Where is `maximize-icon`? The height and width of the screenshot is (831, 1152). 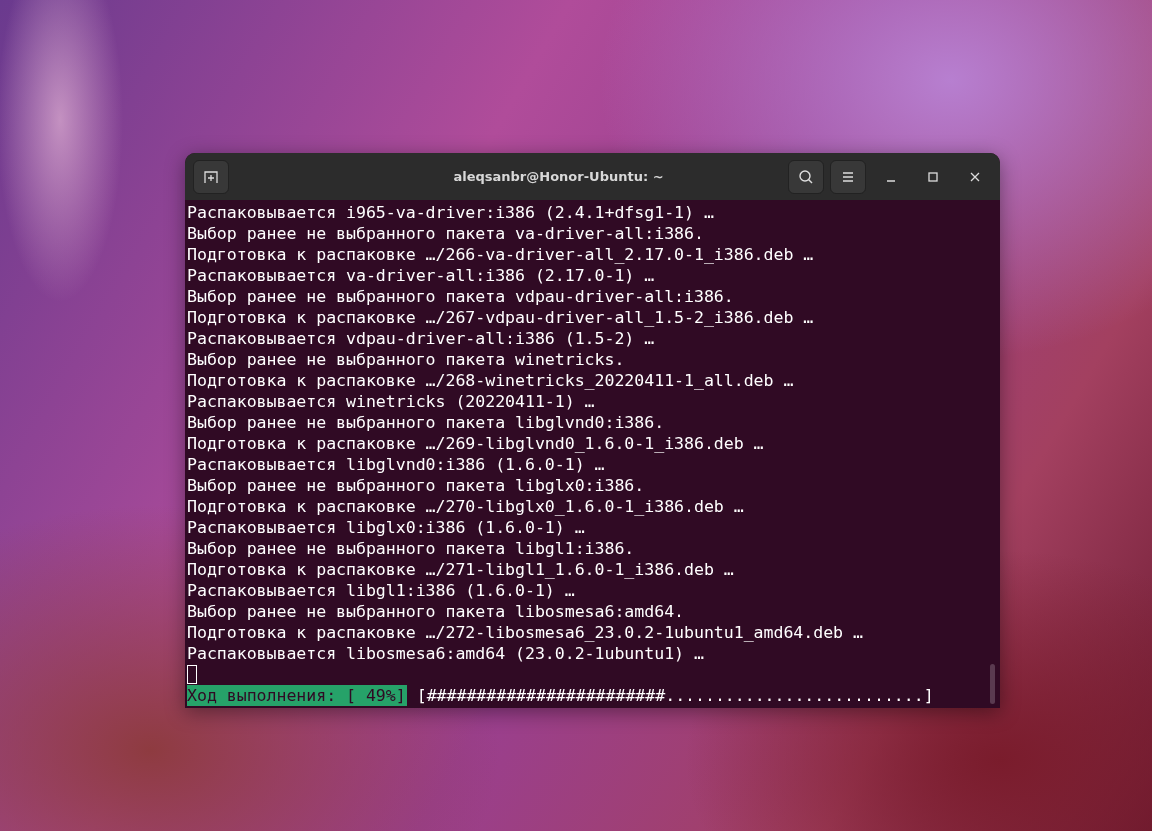 maximize-icon is located at coordinates (933, 176).